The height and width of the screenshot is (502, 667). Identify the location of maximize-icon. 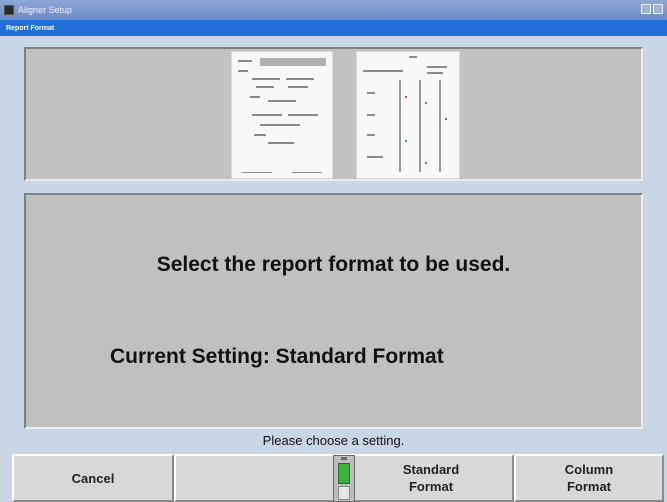
(658, 9).